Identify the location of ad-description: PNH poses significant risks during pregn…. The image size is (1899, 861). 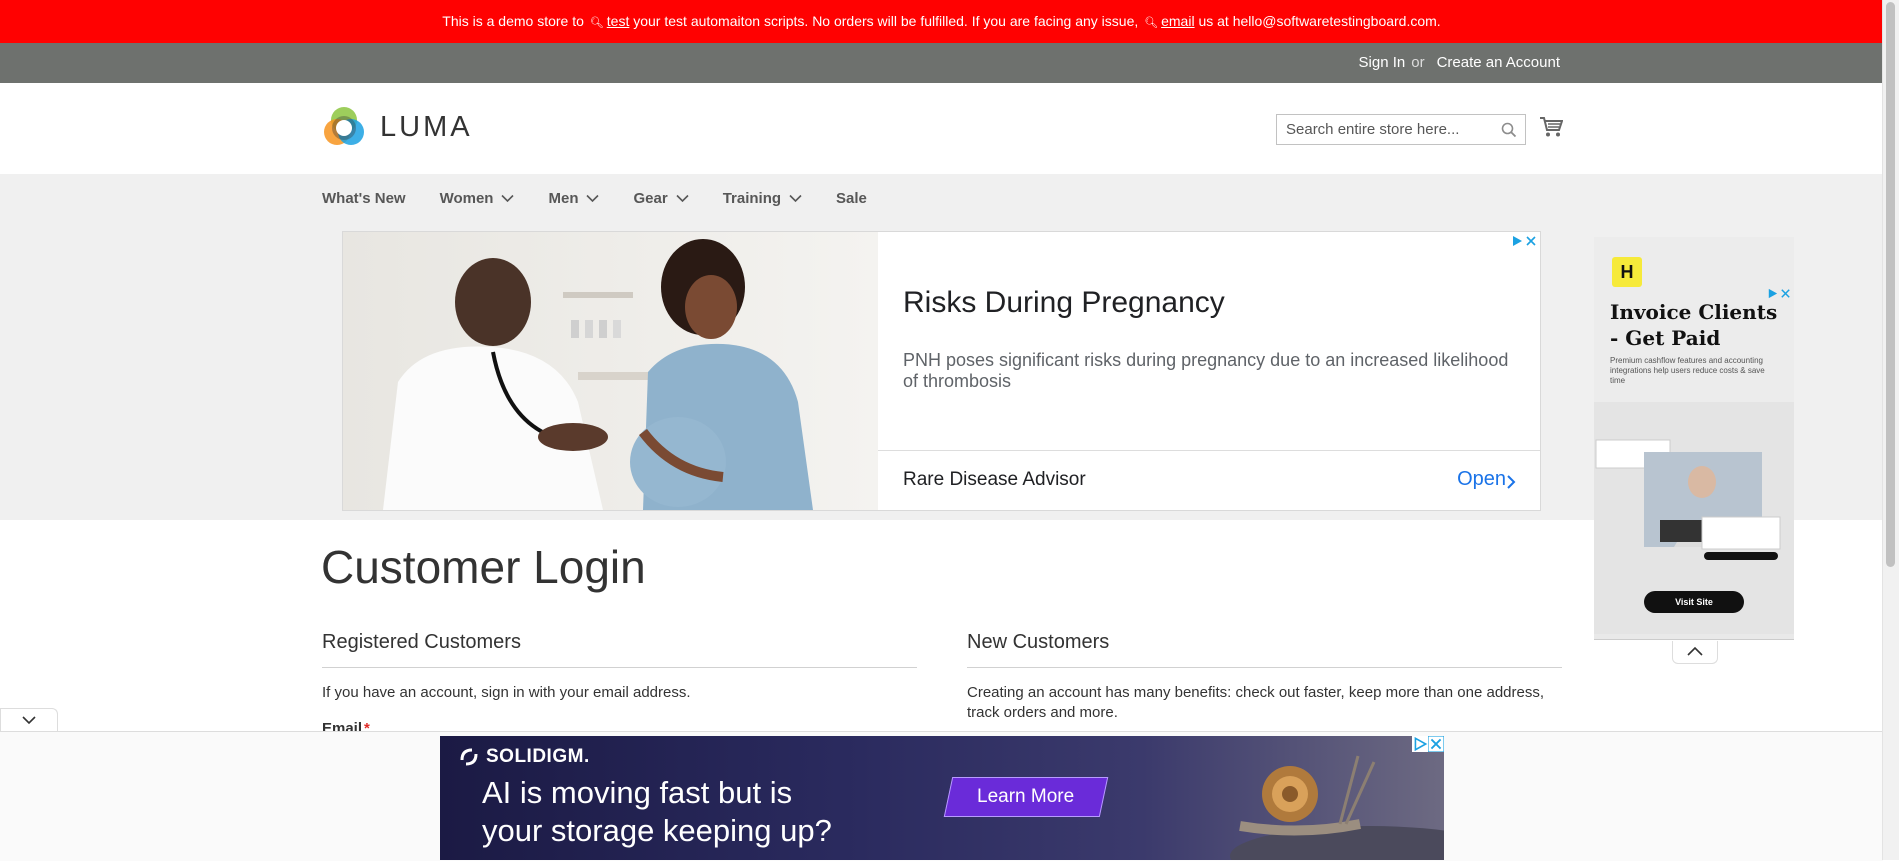
(1206, 370).